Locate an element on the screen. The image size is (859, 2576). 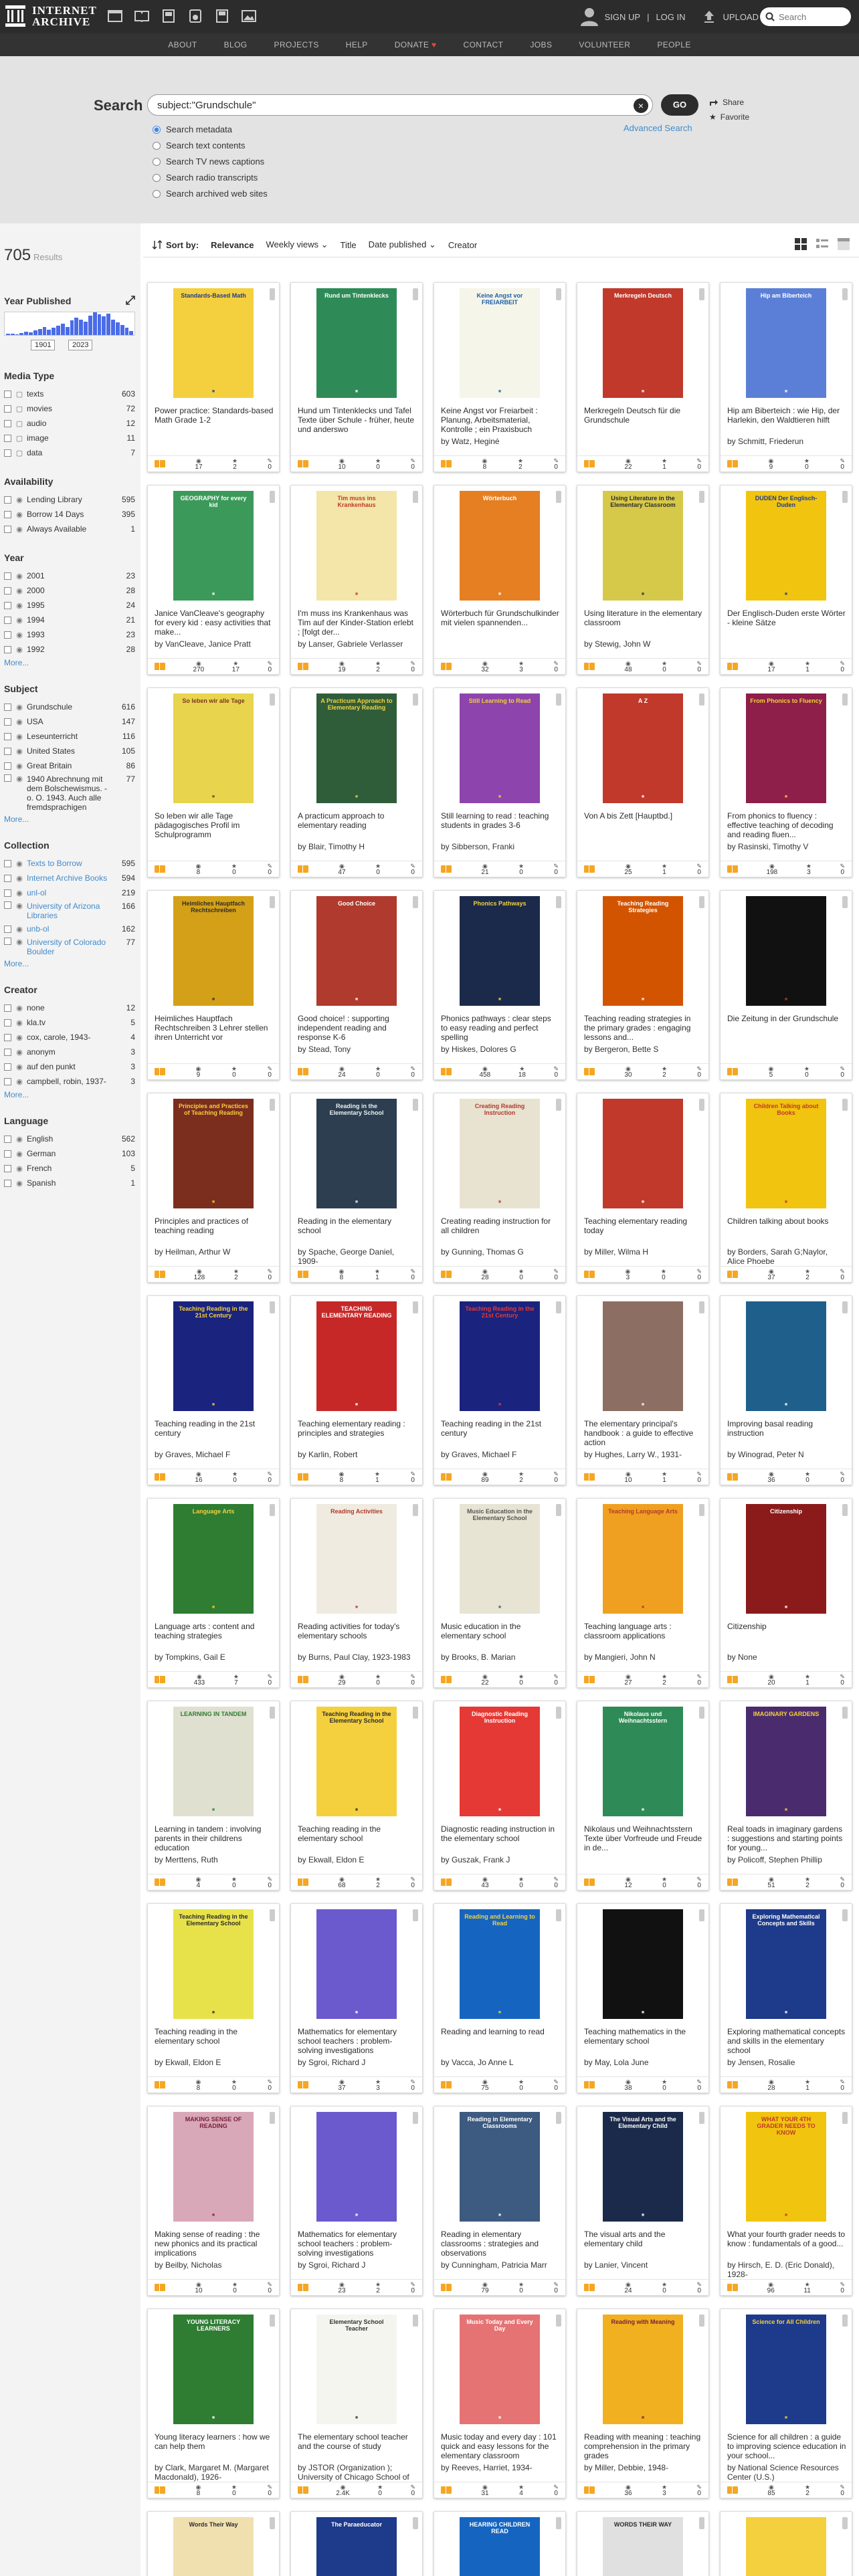
top-search-input is located at coordinates (813, 16).